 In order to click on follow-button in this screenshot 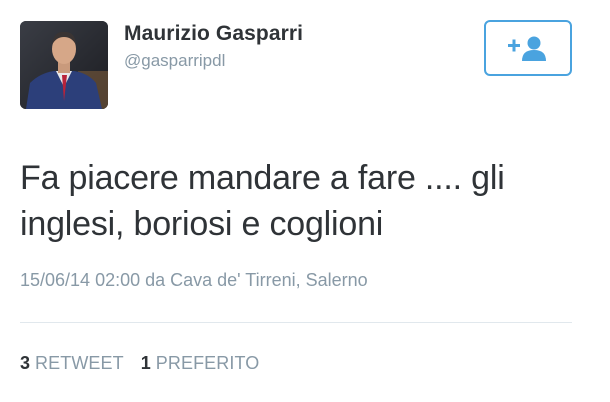, I will do `click(528, 48)`.